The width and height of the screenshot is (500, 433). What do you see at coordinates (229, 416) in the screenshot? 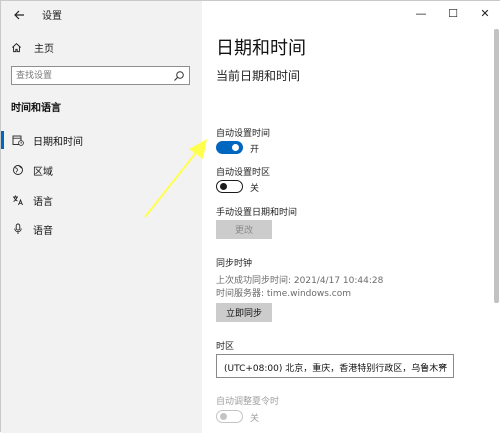
I see `dst-toggle` at bounding box center [229, 416].